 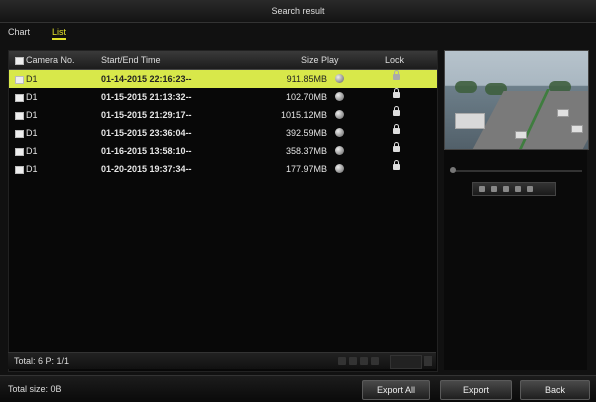 I want to click on table-row: D1 01-15-2015 21:29:17-- 1015.12MB, so click(x=223, y=115).